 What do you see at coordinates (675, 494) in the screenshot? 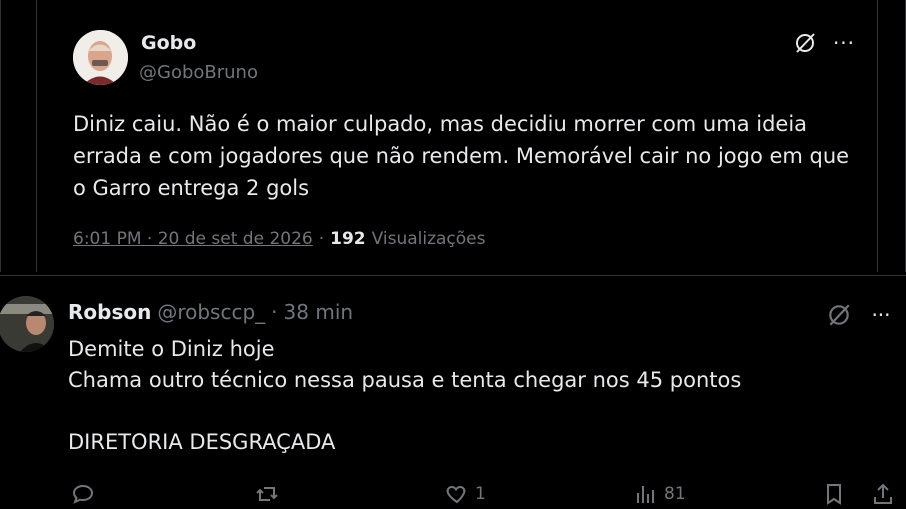
I see `views-count: 81` at bounding box center [675, 494].